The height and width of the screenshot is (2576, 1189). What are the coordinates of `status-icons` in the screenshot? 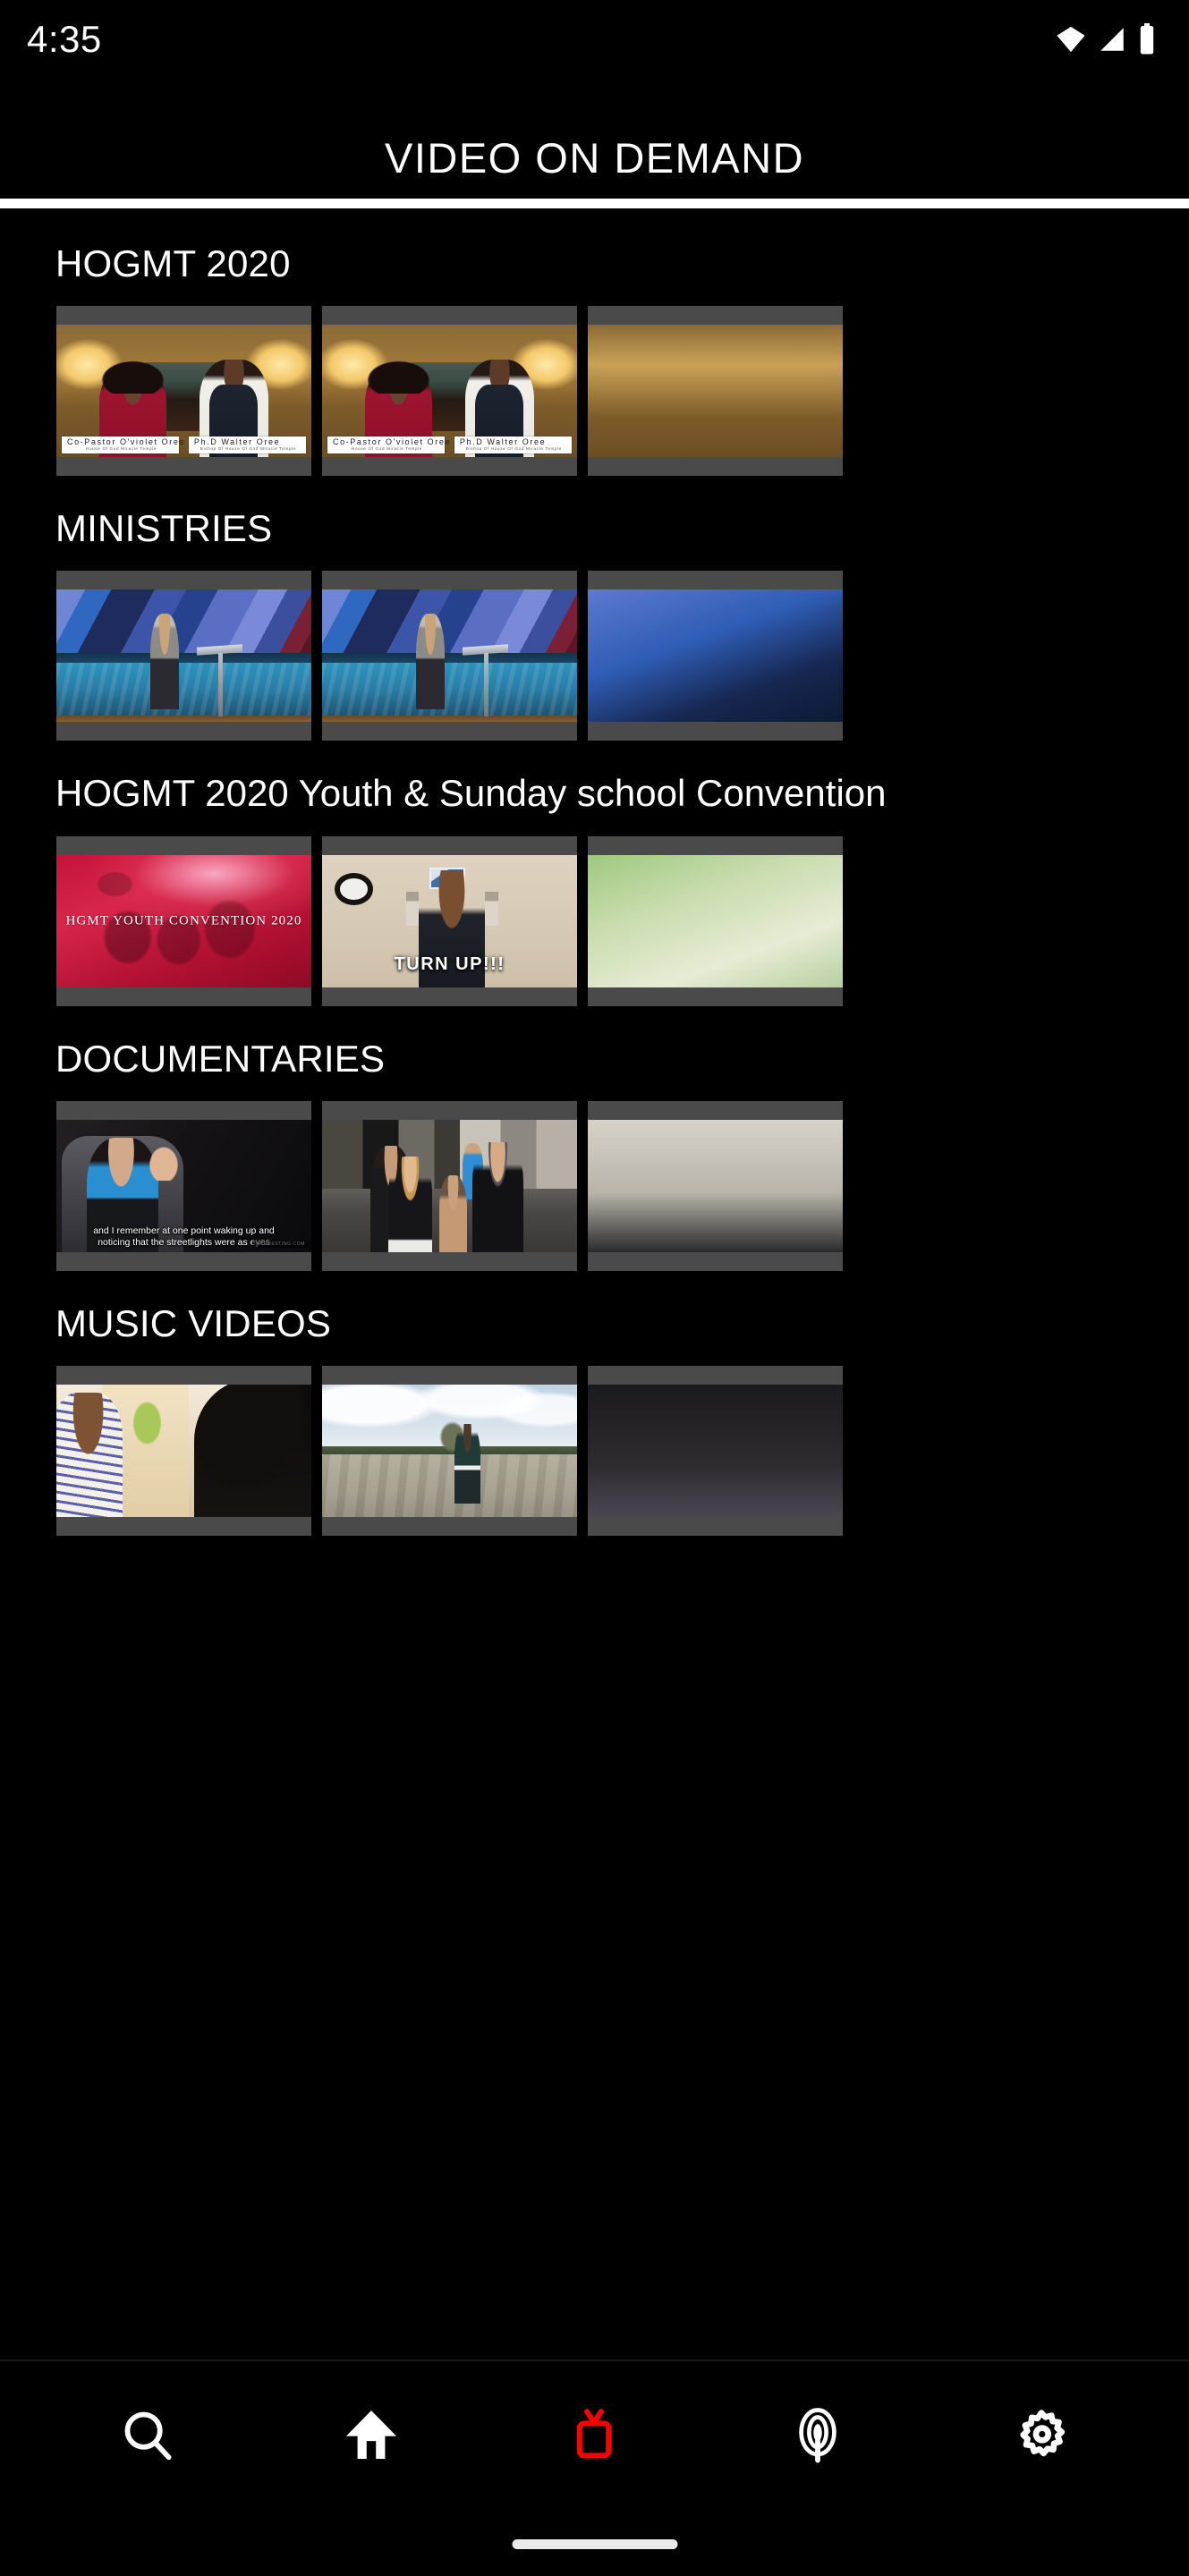 It's located at (1106, 39).